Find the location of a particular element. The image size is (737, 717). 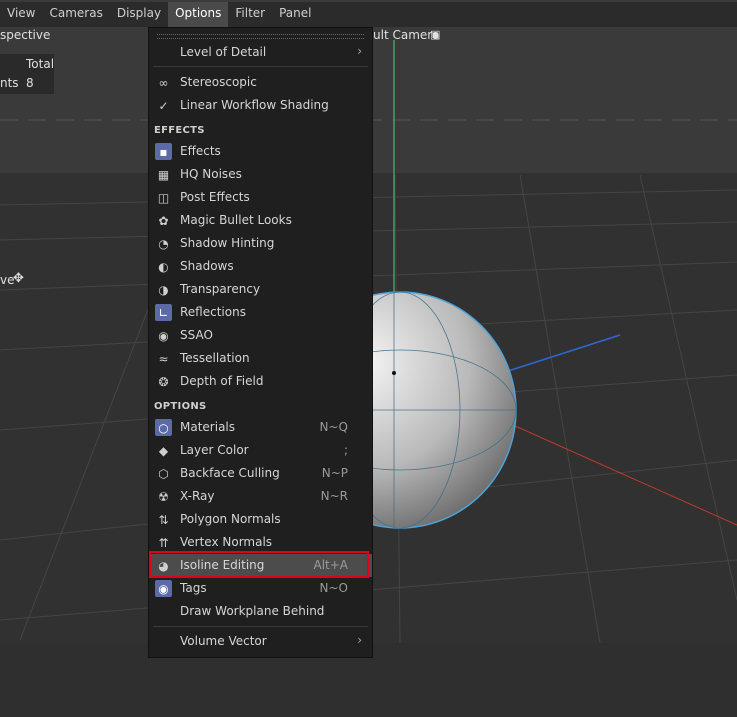

eye-icon: ◉ is located at coordinates (163, 588).